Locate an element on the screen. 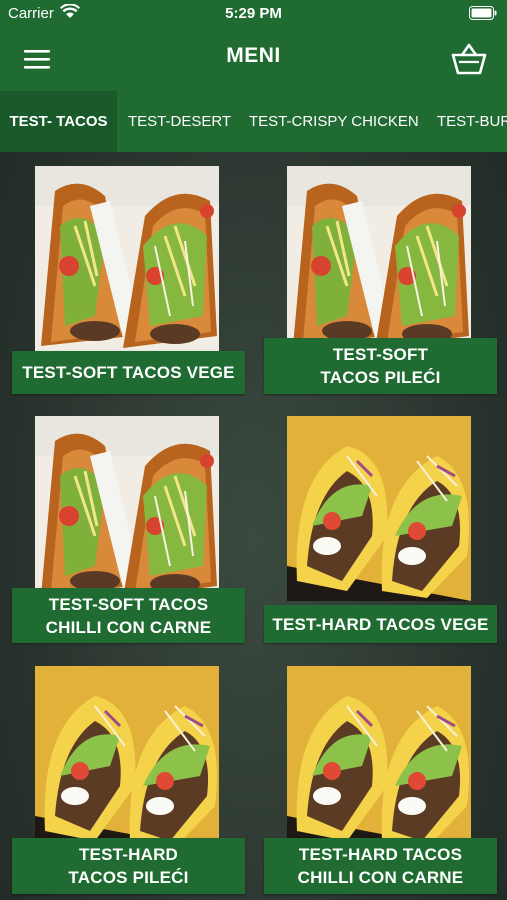 The image size is (507, 900). menu-item-card: TEST-HARD TACOS VEGE is located at coordinates (380, 529).